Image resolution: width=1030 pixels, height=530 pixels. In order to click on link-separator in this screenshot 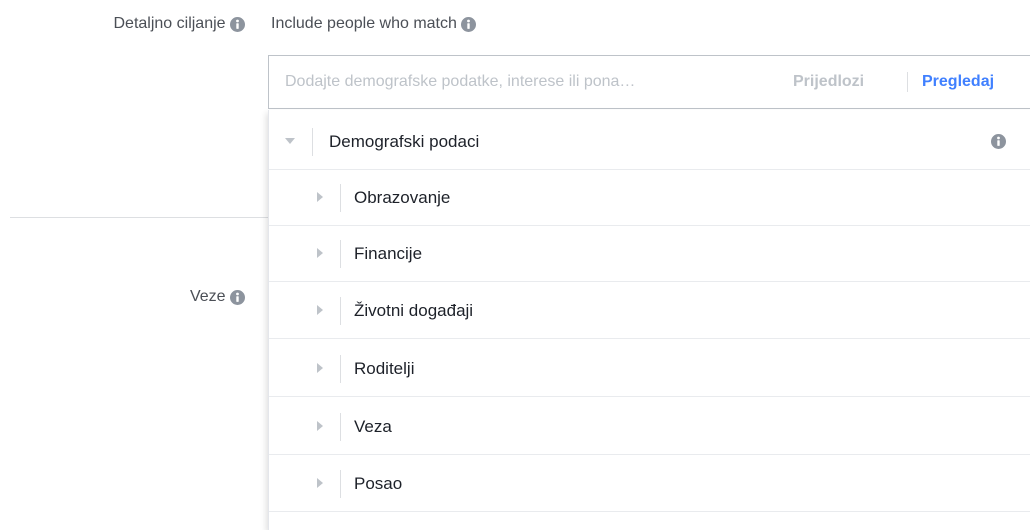, I will do `click(907, 82)`.